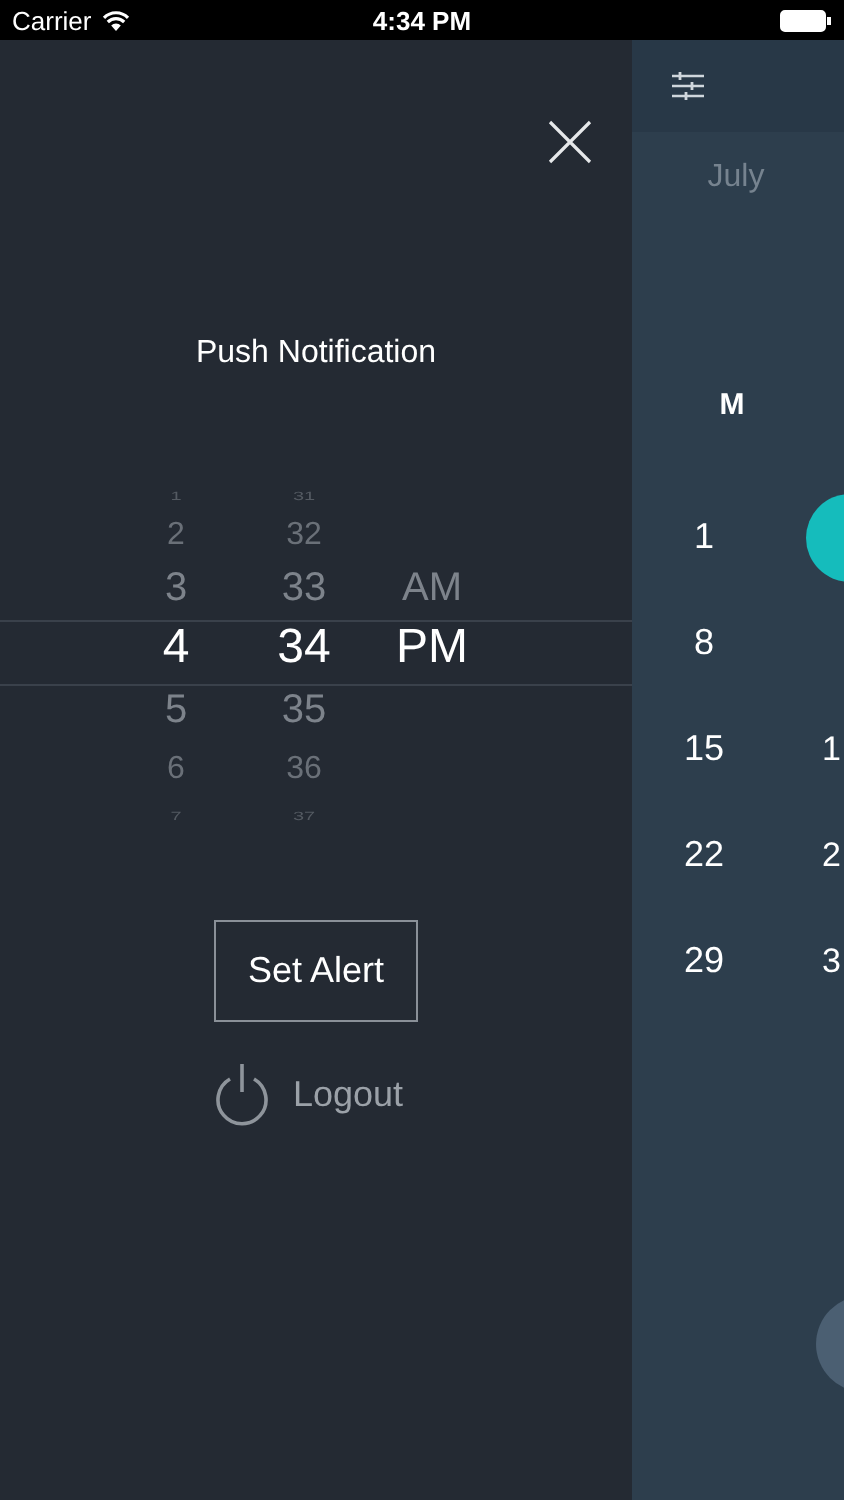 The width and height of the screenshot is (844, 1500). What do you see at coordinates (316, 354) in the screenshot?
I see `section-title: Push Notification` at bounding box center [316, 354].